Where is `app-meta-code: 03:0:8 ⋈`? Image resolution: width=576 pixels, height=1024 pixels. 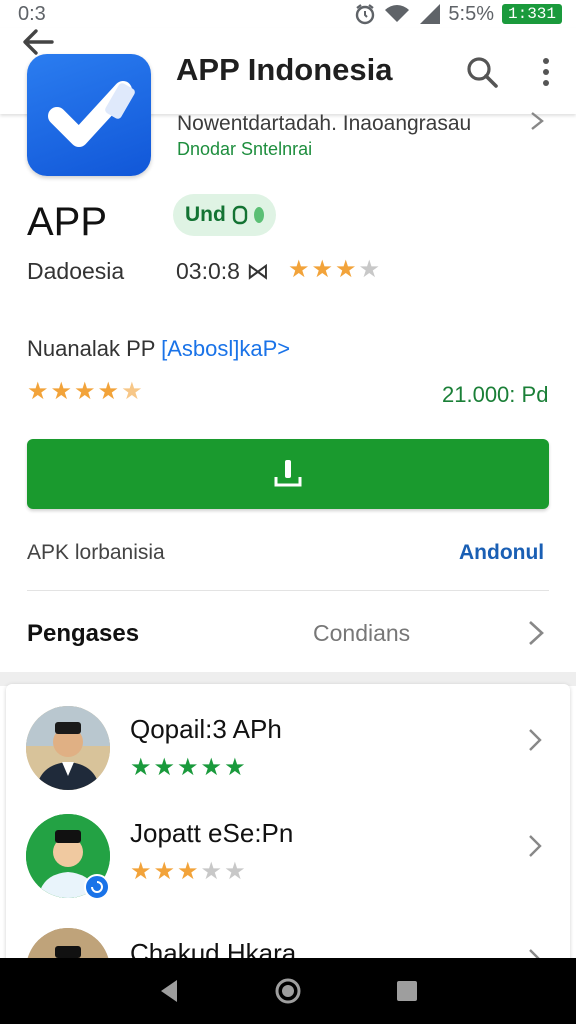 app-meta-code: 03:0:8 ⋈ is located at coordinates (223, 271).